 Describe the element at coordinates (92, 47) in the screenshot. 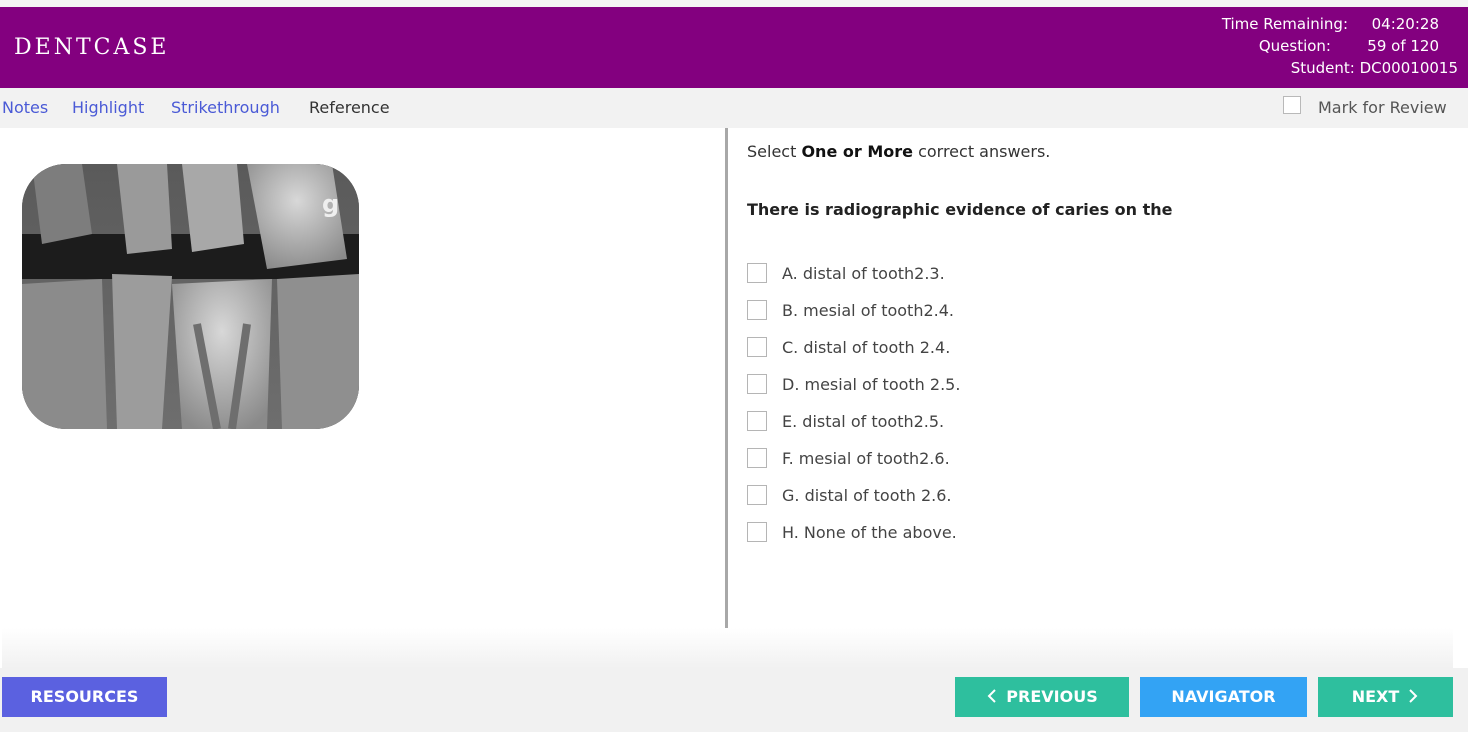

I see `brand-logo: DENTCASE` at that location.